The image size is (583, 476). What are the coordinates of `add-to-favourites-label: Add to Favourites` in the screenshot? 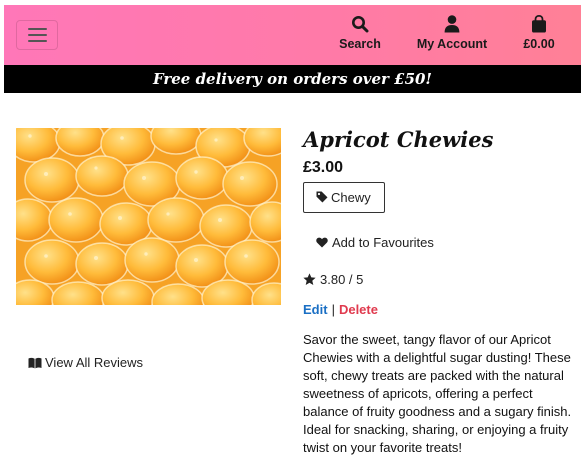 It's located at (383, 242).